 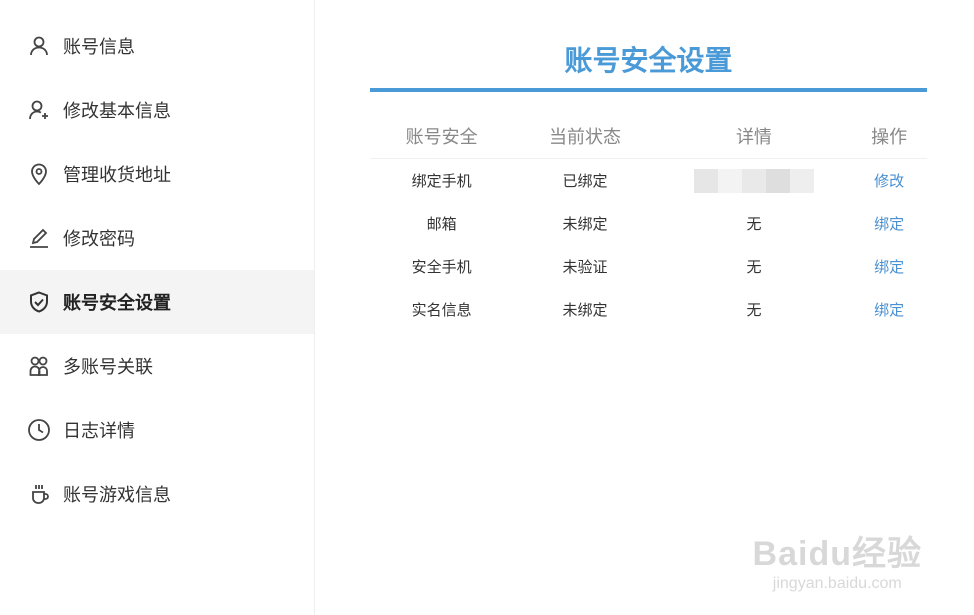 I want to click on sidebar-item-edit-basic-info: 修改基本信息, so click(x=157, y=110).